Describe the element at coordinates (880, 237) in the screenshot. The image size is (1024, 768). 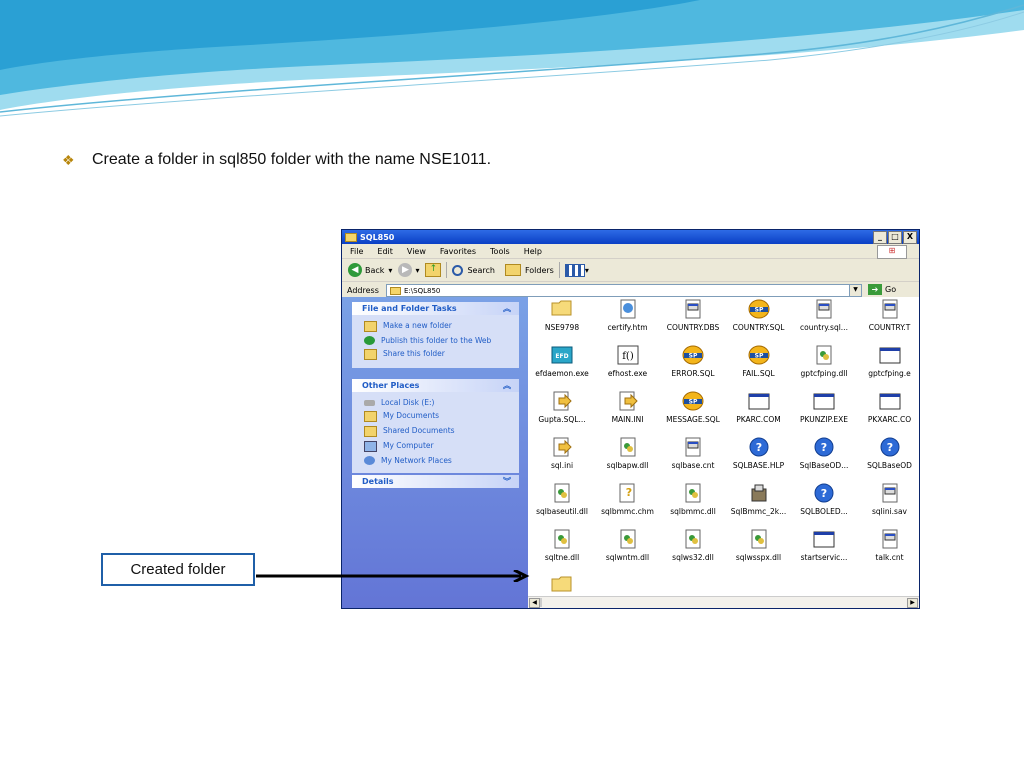
I see `minimize-button: _` at that location.